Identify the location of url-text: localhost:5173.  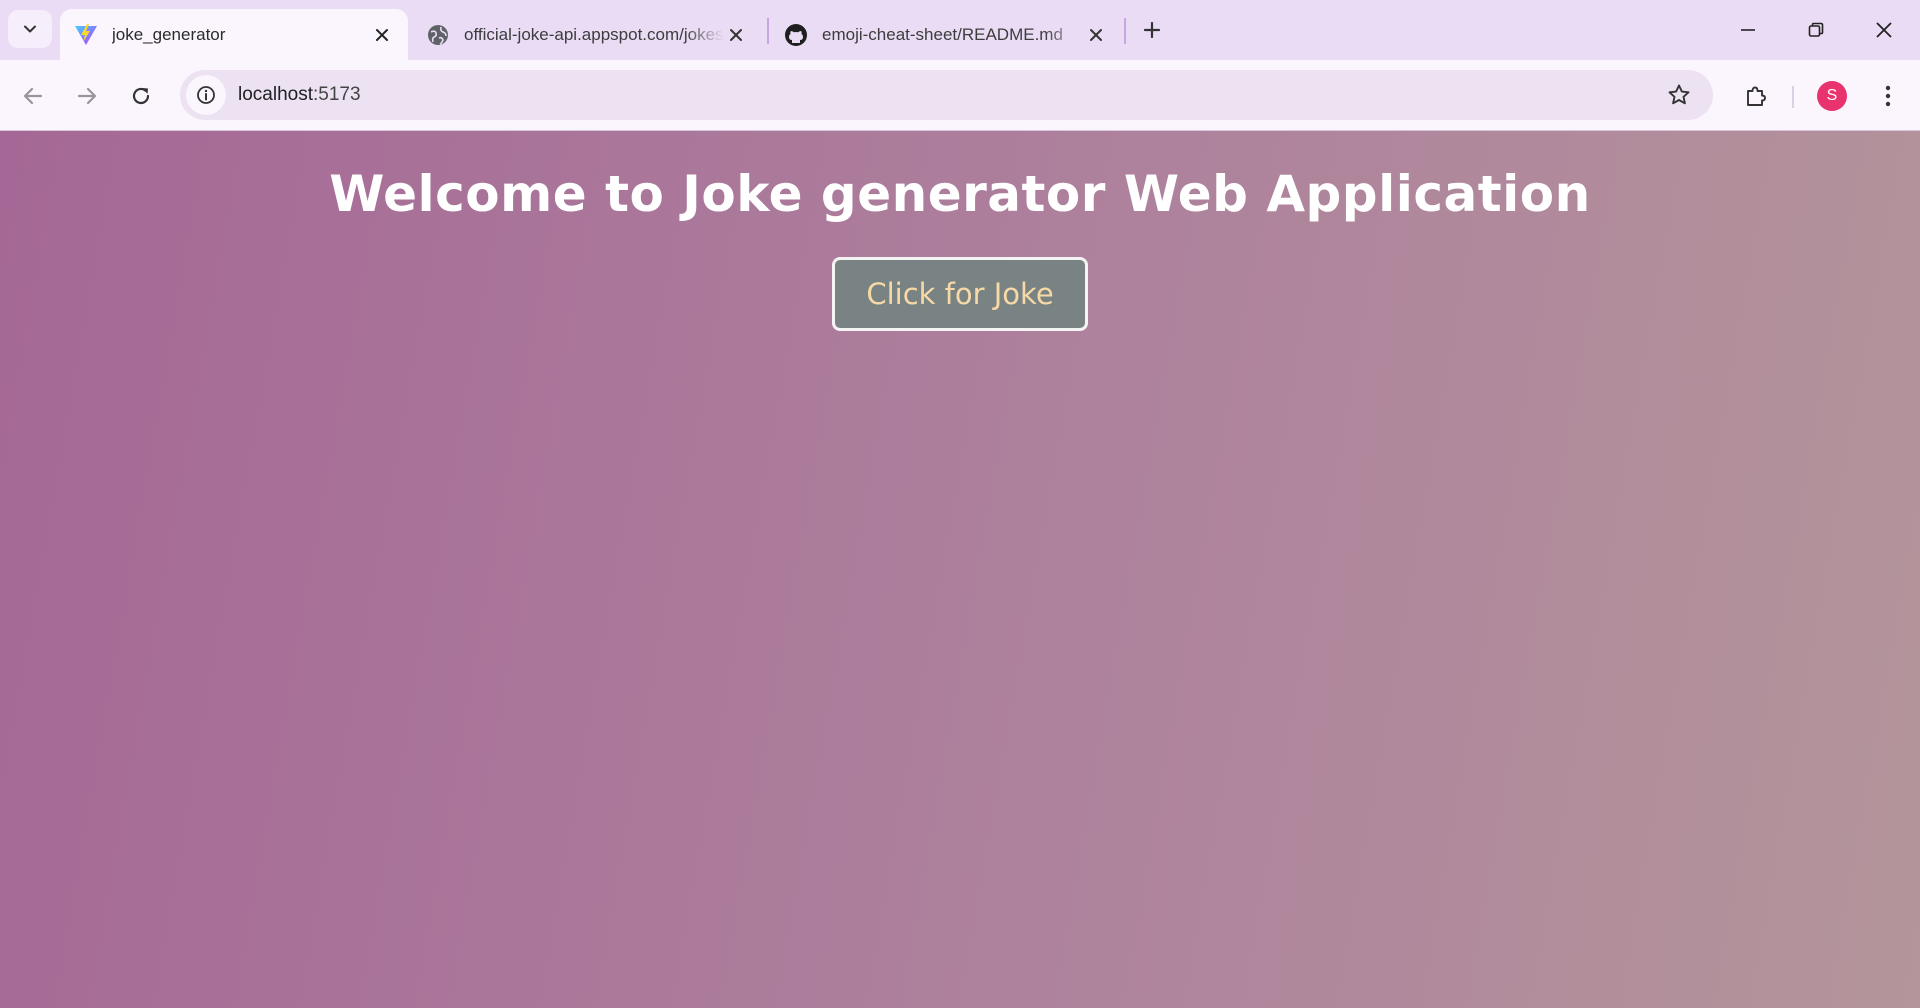
(299, 95).